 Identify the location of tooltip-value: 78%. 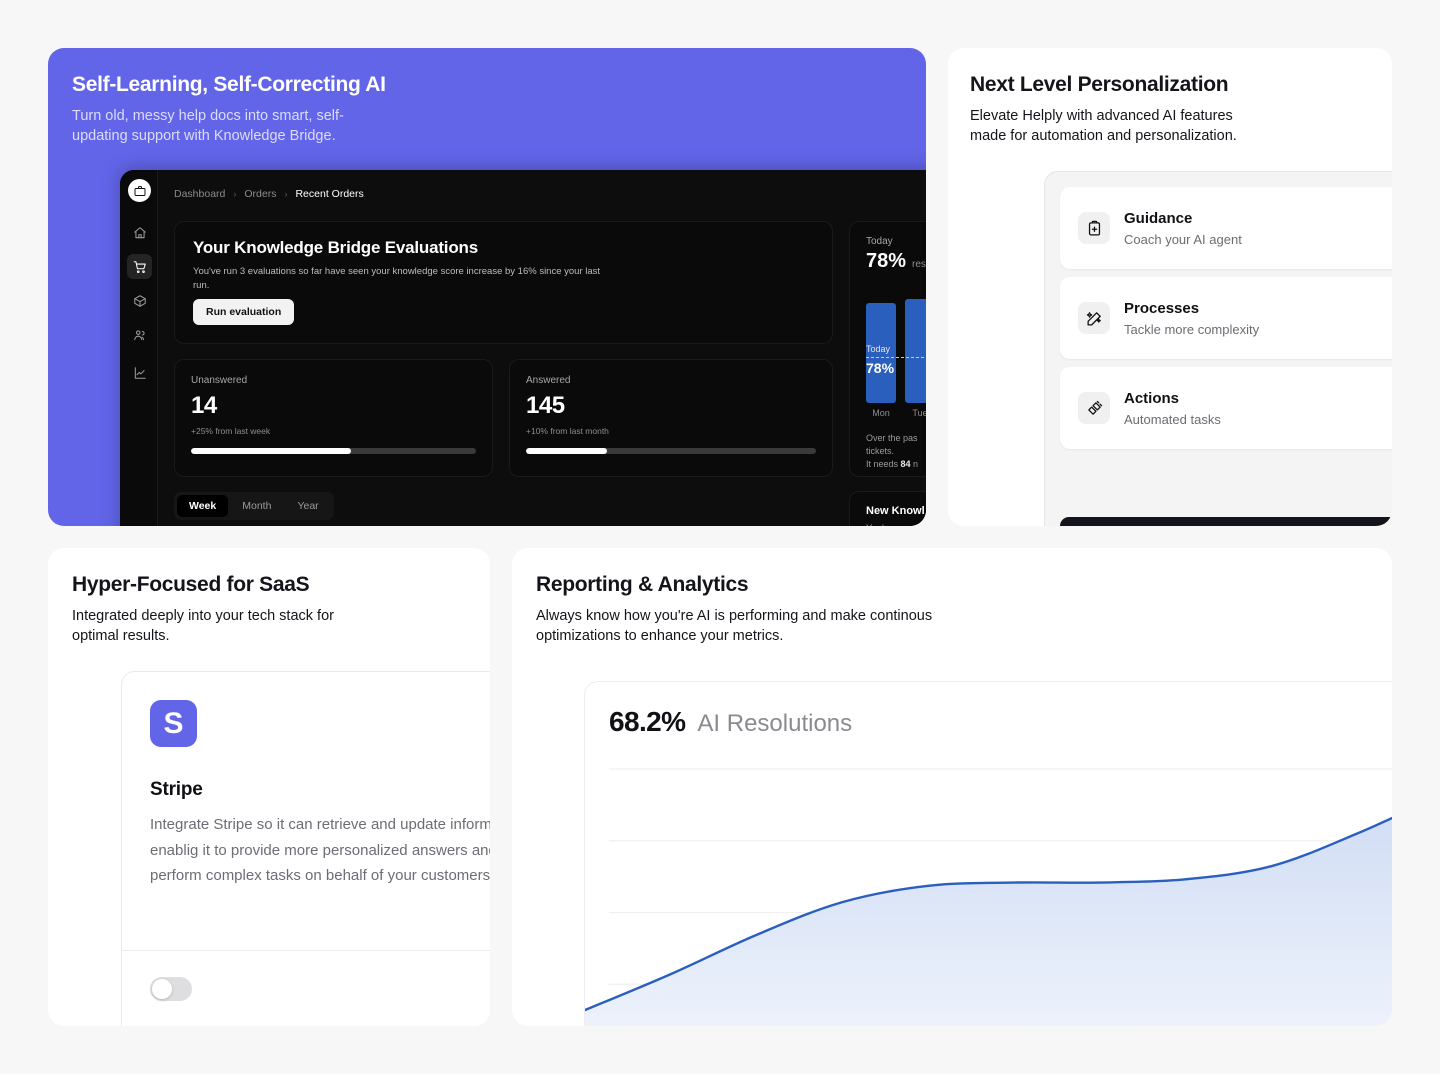
(880, 368).